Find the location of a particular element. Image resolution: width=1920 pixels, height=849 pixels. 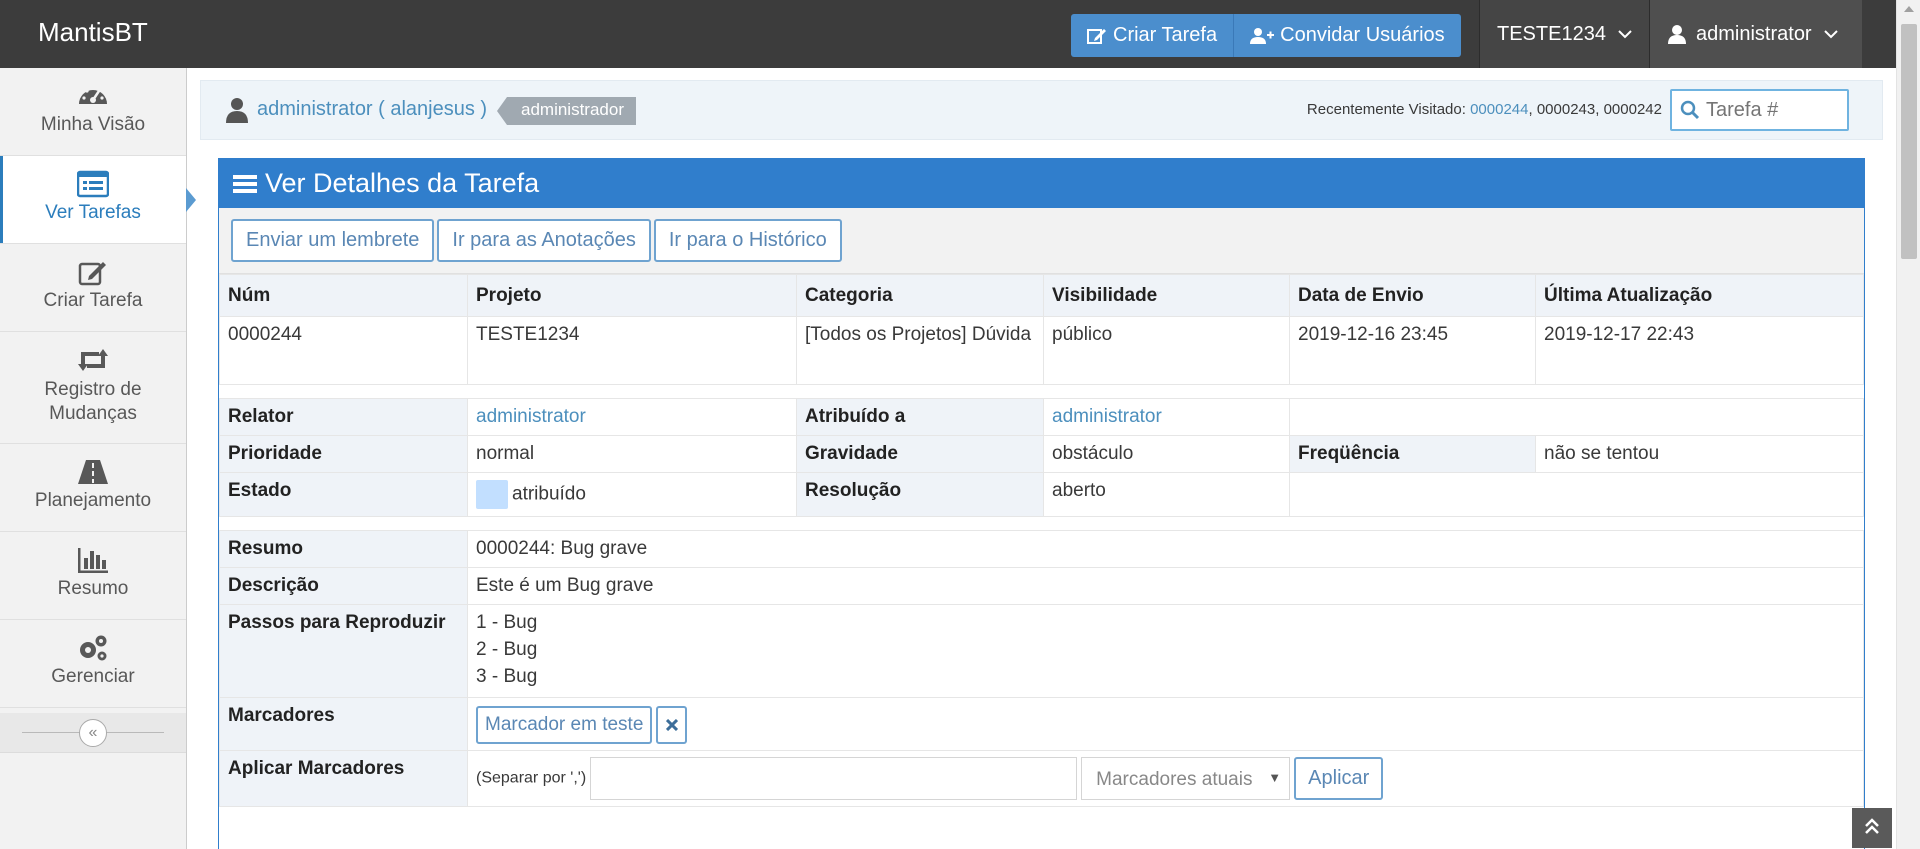

search-icon is located at coordinates (1690, 110).